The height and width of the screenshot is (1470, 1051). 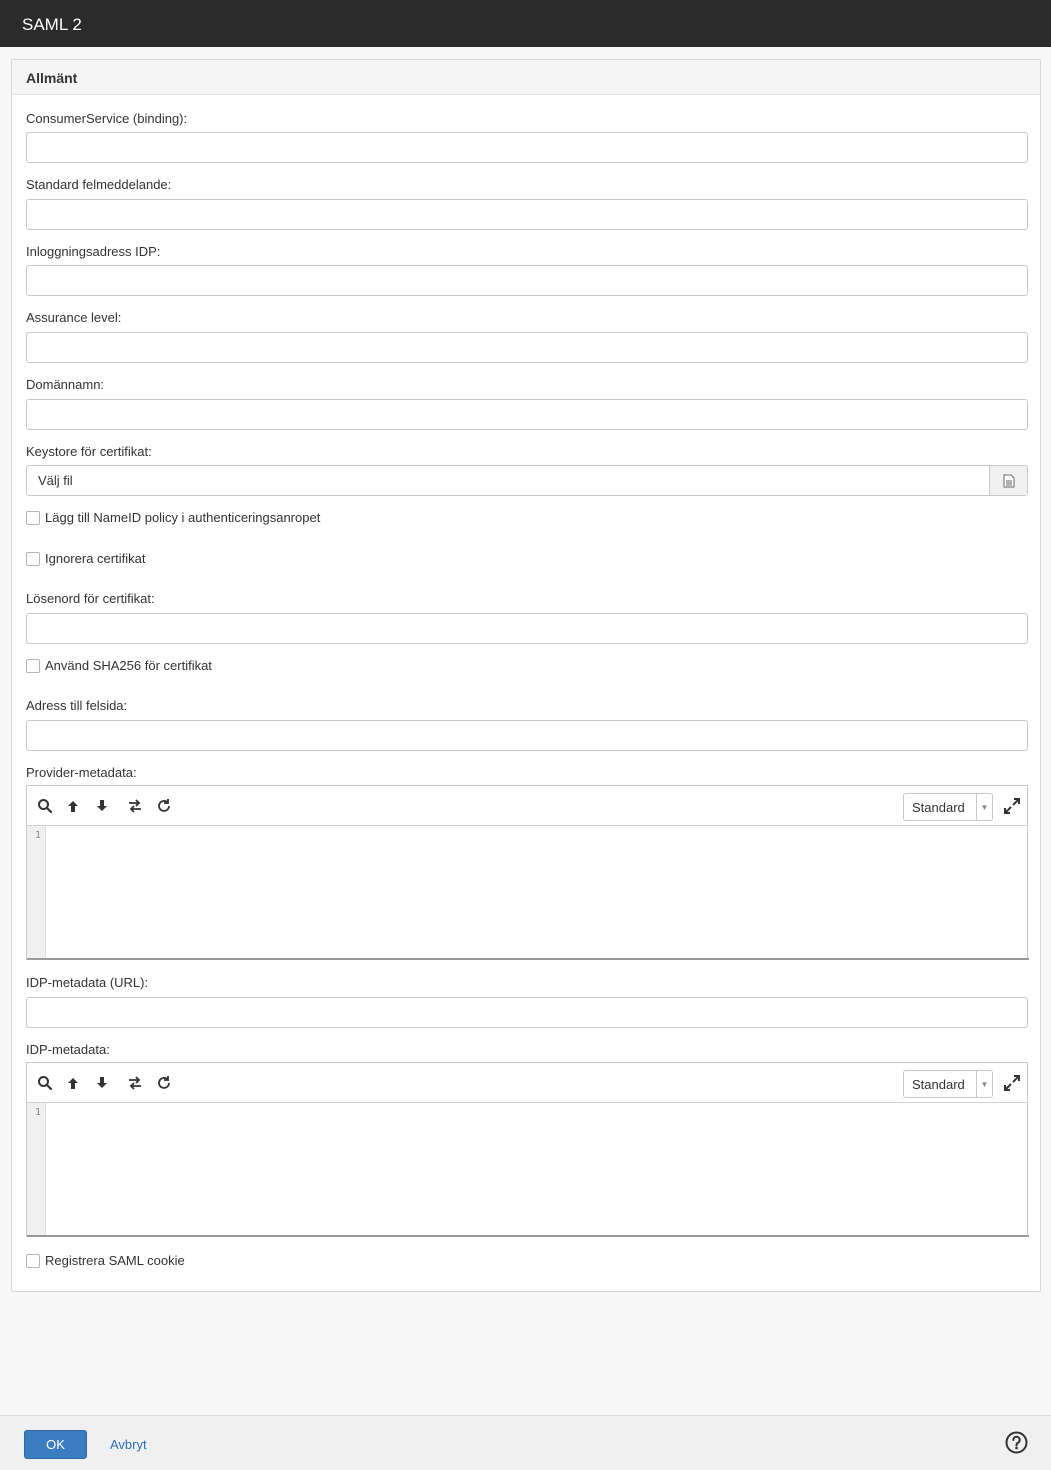 I want to click on ignore-certificate-checkbox: Ignorera certifikat, so click(x=85, y=558).